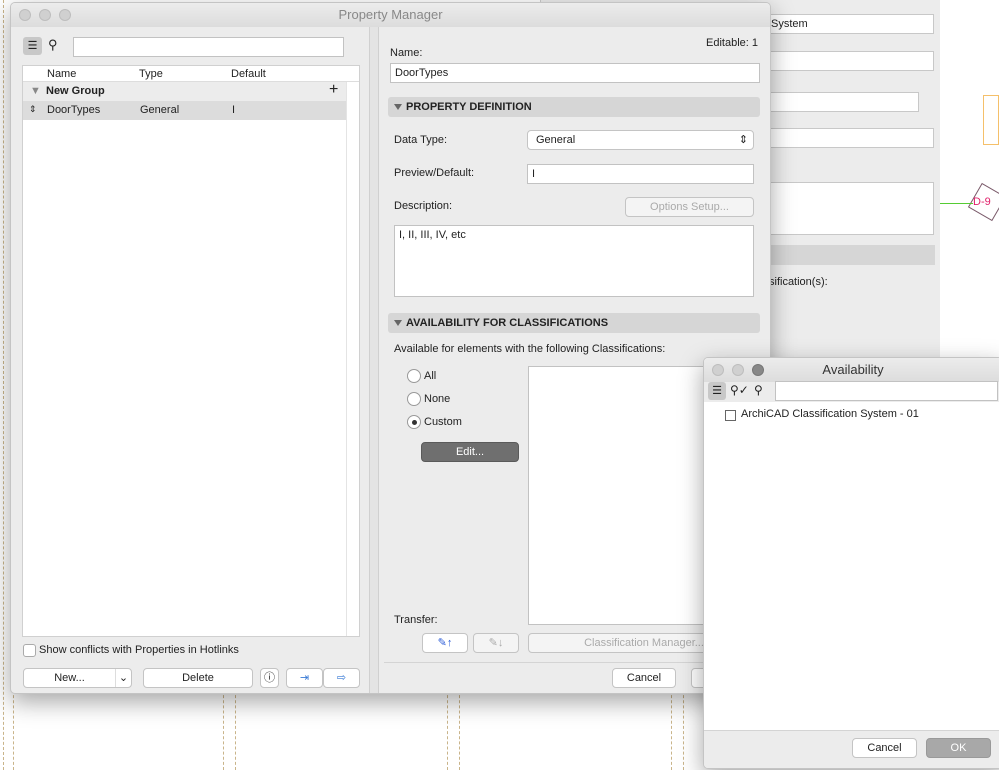  What do you see at coordinates (443, 422) in the screenshot?
I see `radio-custom-label: Custom` at bounding box center [443, 422].